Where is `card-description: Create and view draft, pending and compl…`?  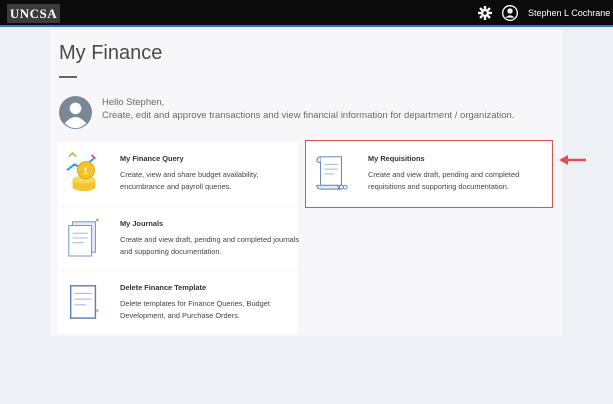 card-description: Create and view draft, pending and compl… is located at coordinates (210, 245).